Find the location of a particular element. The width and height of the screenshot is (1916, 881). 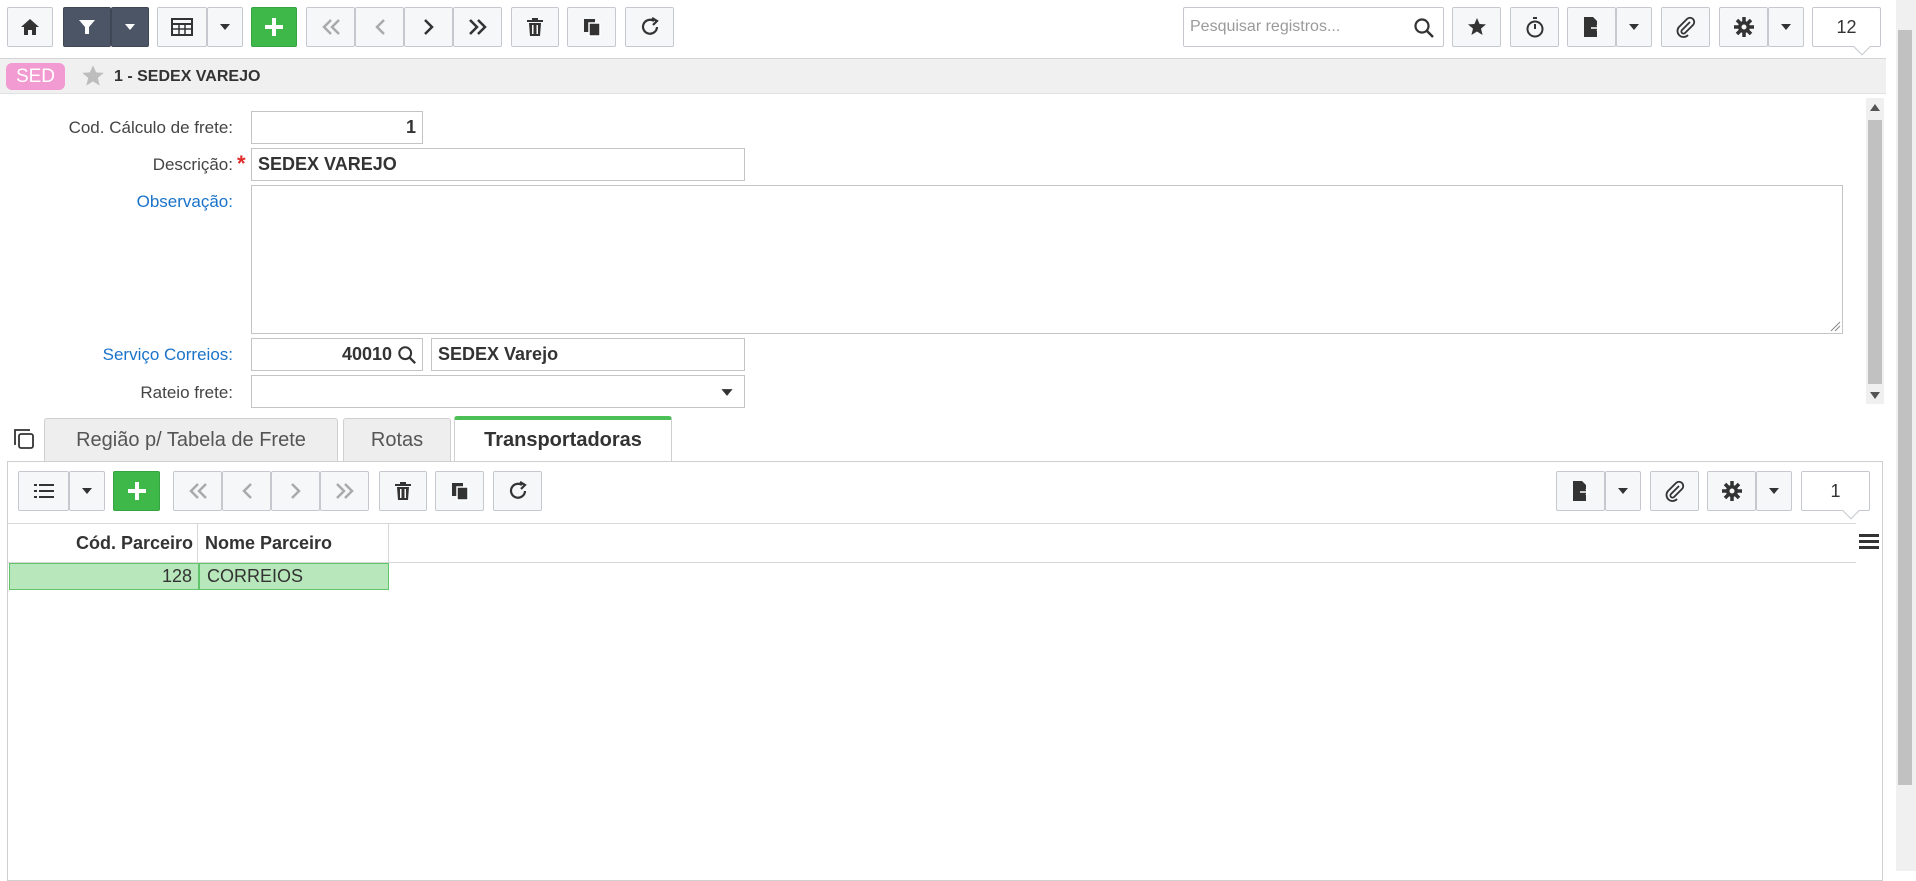

favorite-button is located at coordinates (1476, 27).